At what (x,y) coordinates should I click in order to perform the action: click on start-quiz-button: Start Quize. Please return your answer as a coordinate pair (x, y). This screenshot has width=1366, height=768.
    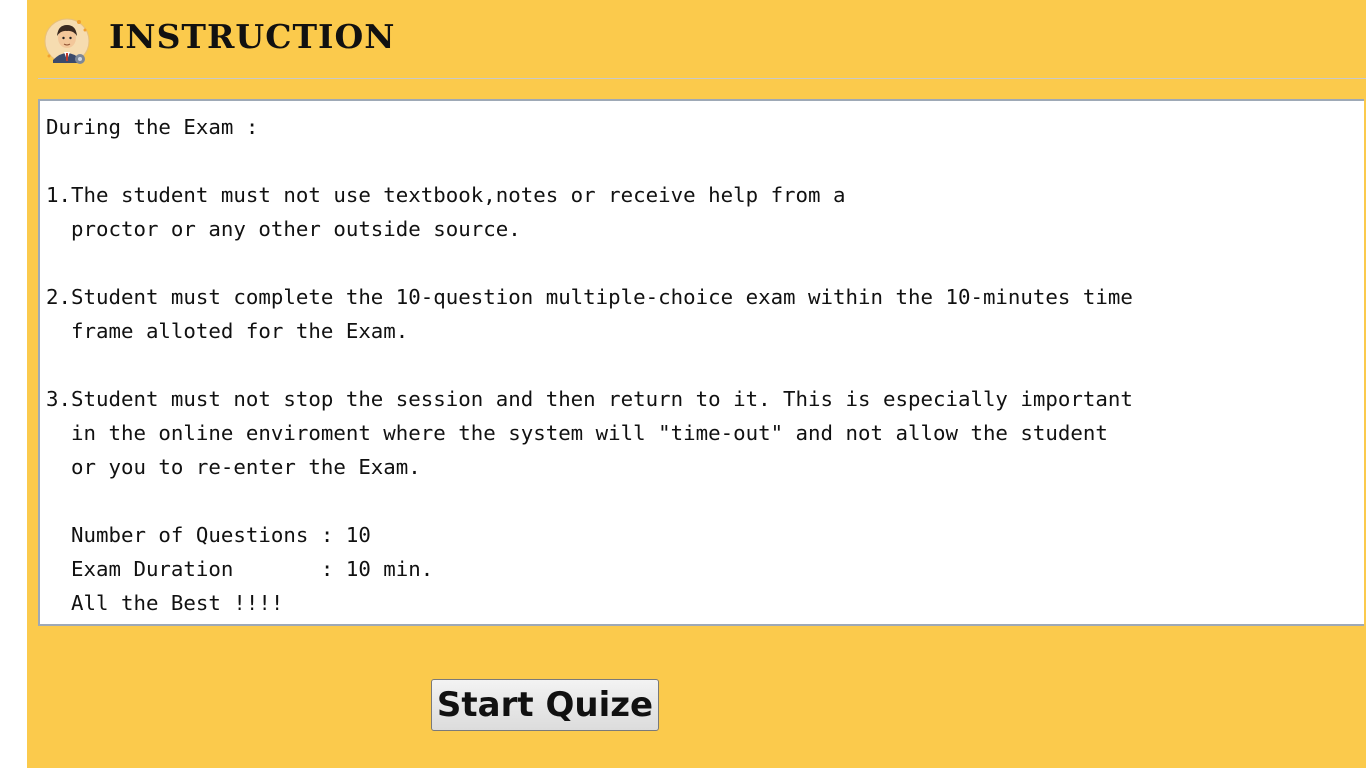
    Looking at the image, I should click on (545, 705).